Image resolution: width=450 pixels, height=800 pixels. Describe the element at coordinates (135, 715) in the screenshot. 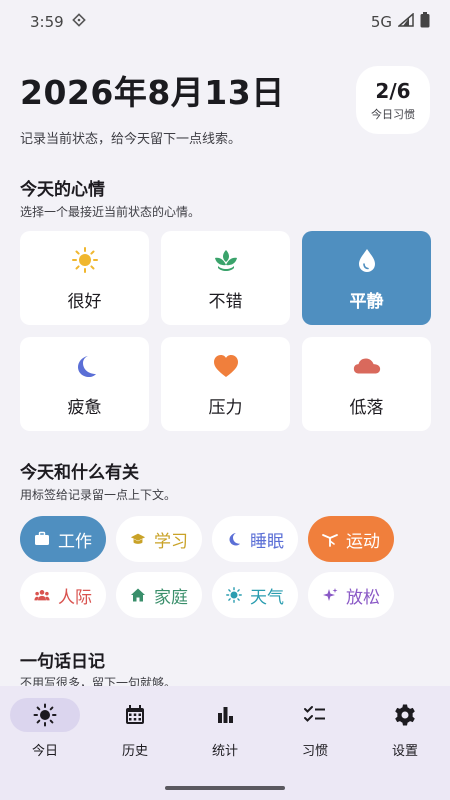

I see `calendar-icon` at that location.